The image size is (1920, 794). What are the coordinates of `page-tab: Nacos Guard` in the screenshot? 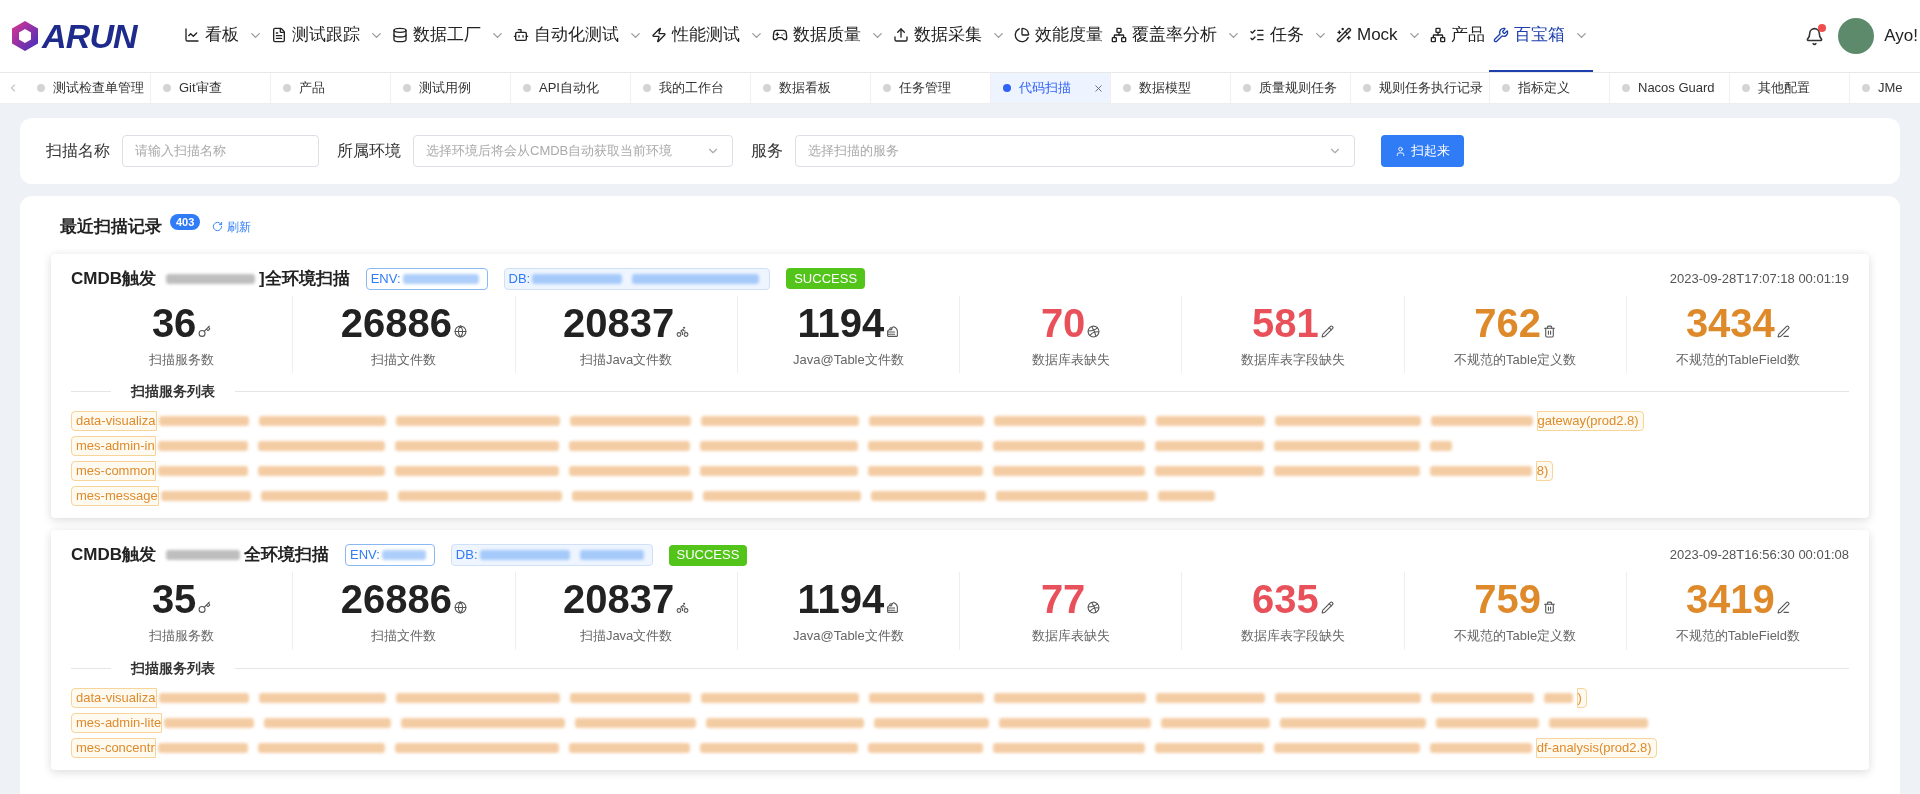 It's located at (1670, 88).